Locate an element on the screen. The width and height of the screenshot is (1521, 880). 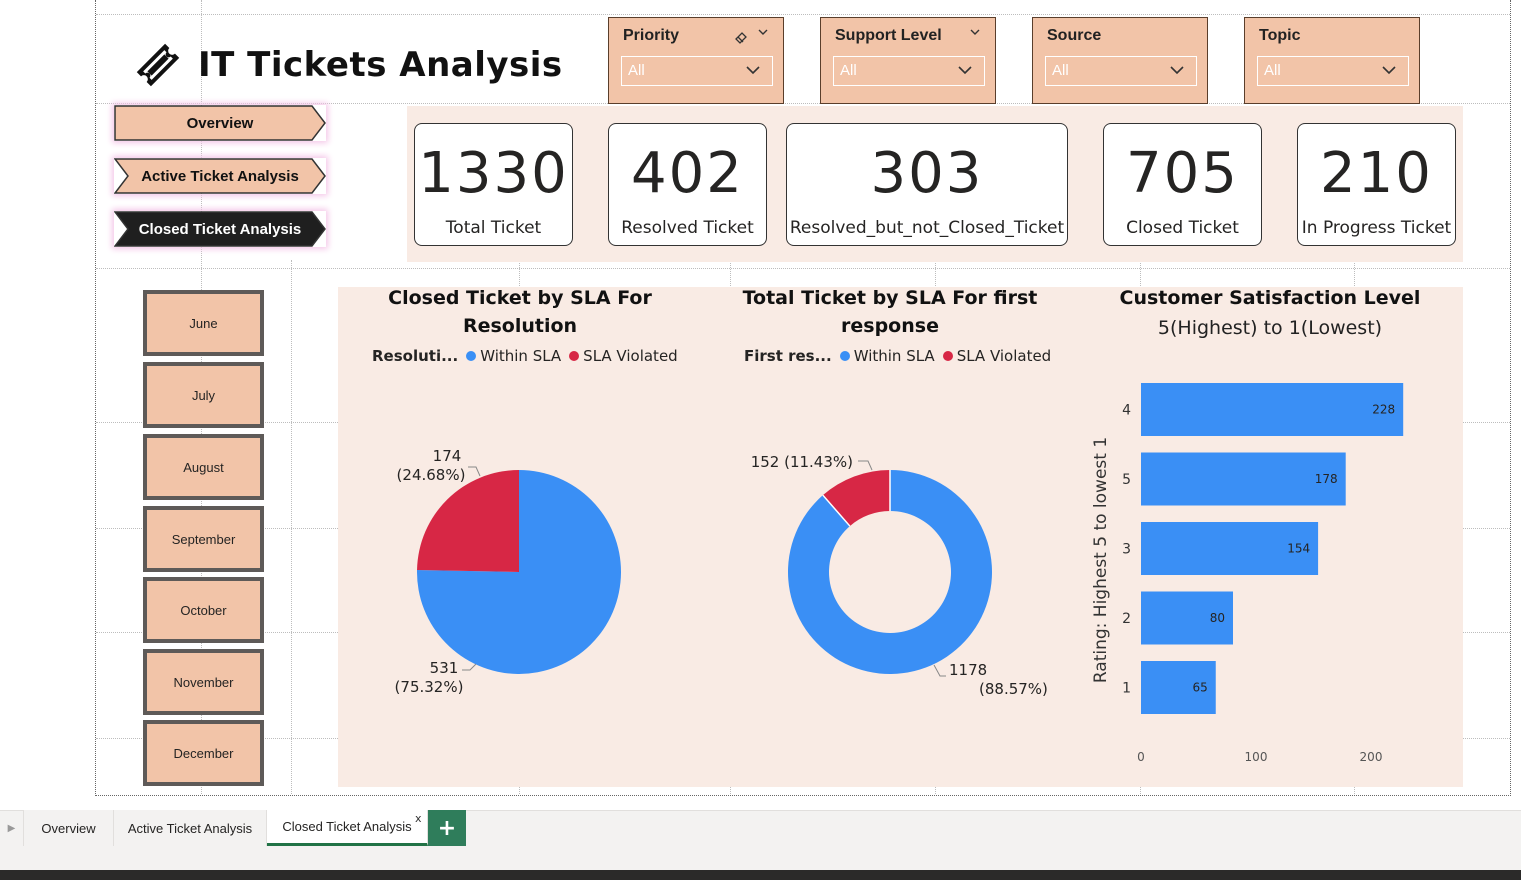
slicer-title: Topic is located at coordinates (1280, 35).